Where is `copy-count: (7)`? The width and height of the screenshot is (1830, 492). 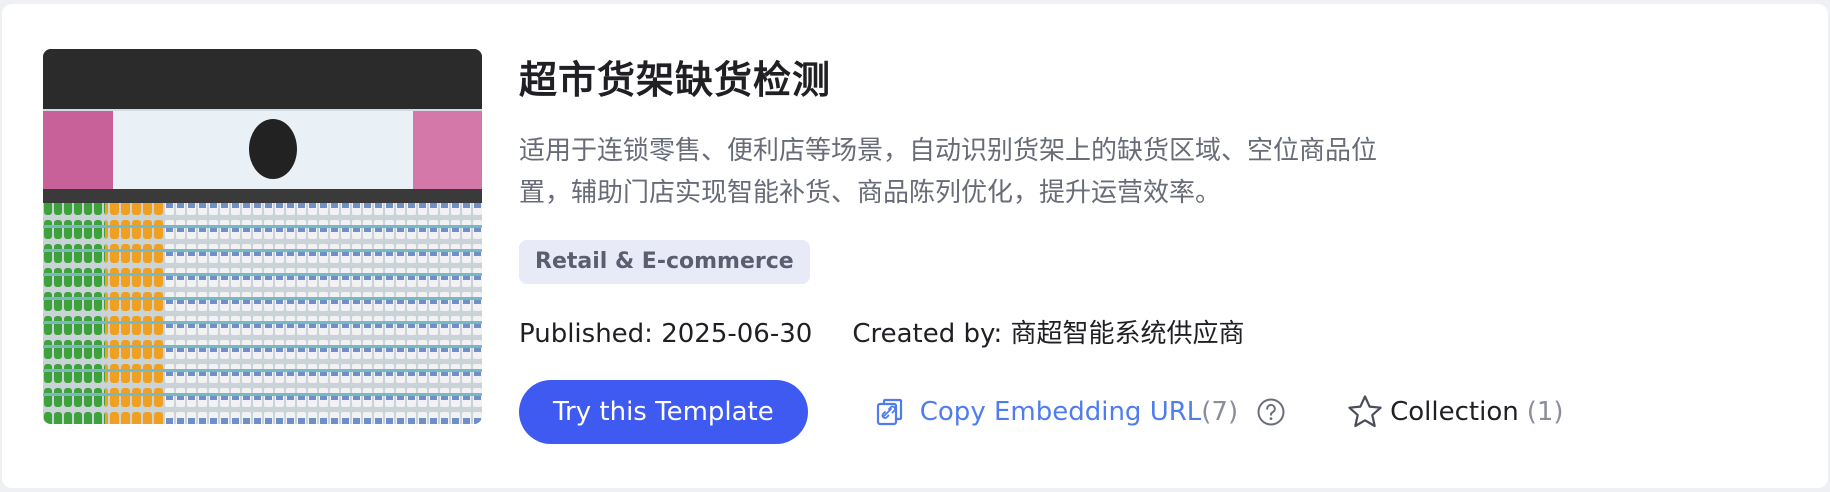 copy-count: (7) is located at coordinates (1220, 412).